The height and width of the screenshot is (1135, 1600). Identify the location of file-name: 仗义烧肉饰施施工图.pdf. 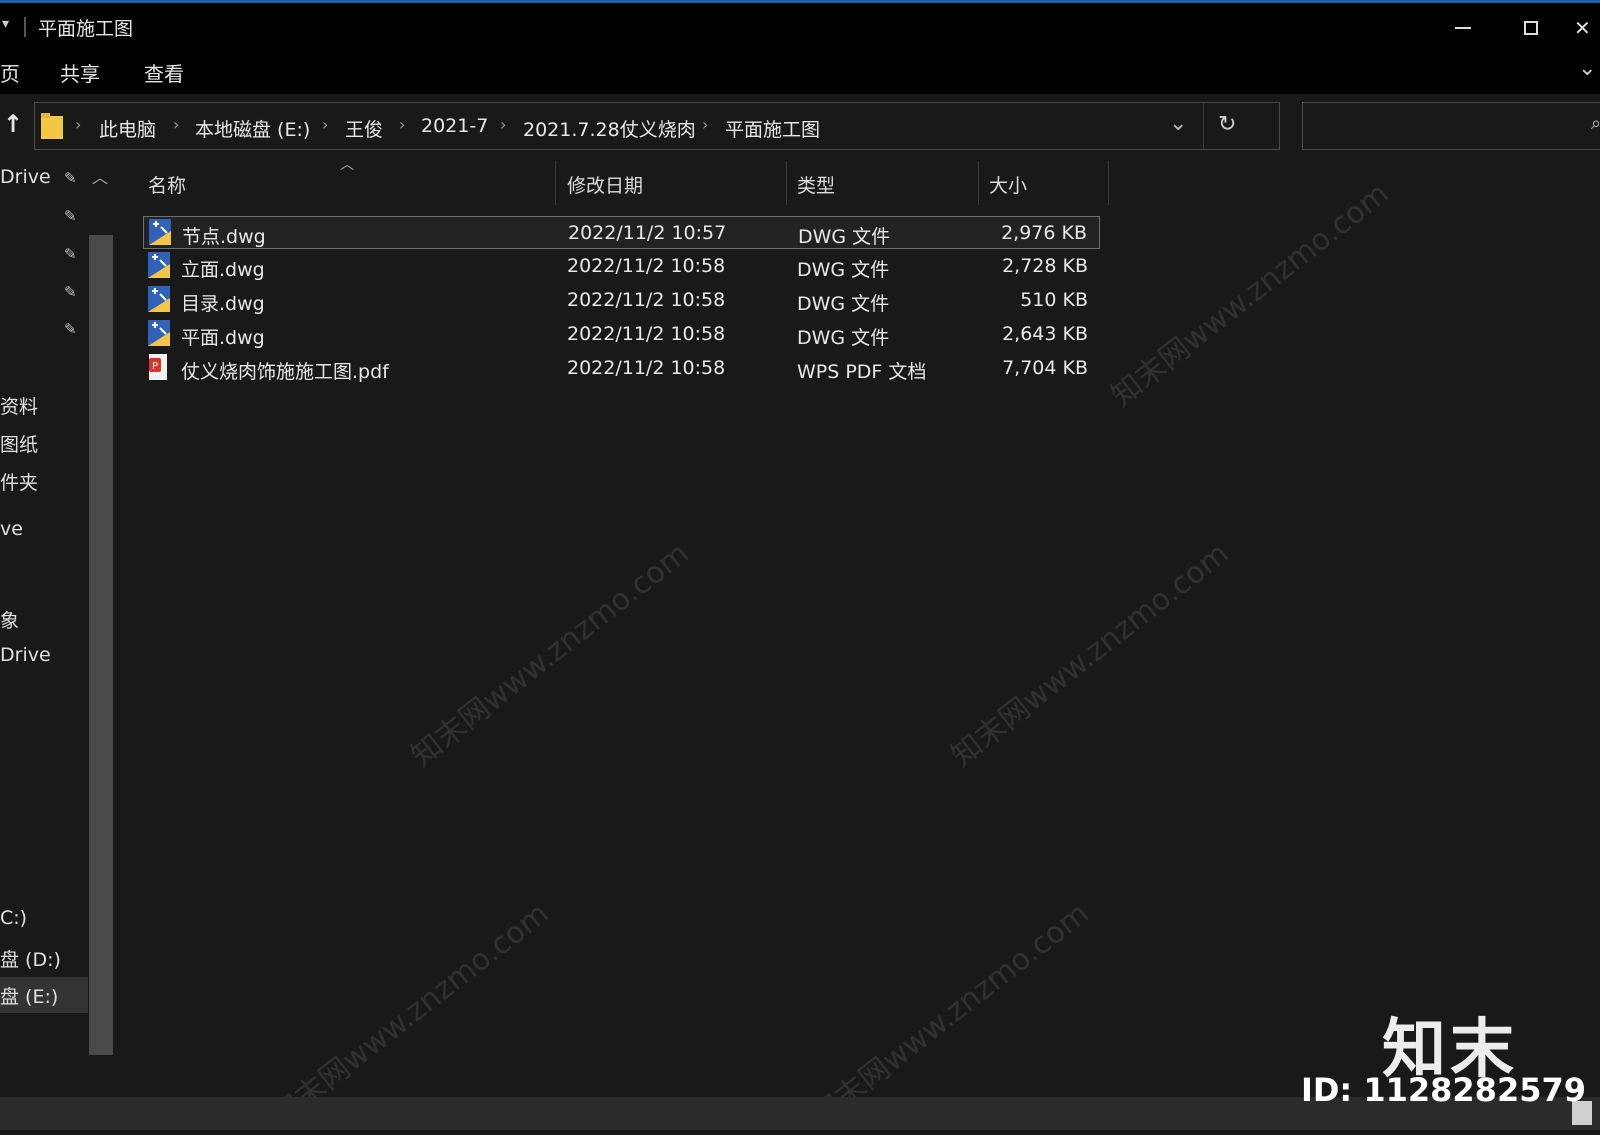
(285, 372).